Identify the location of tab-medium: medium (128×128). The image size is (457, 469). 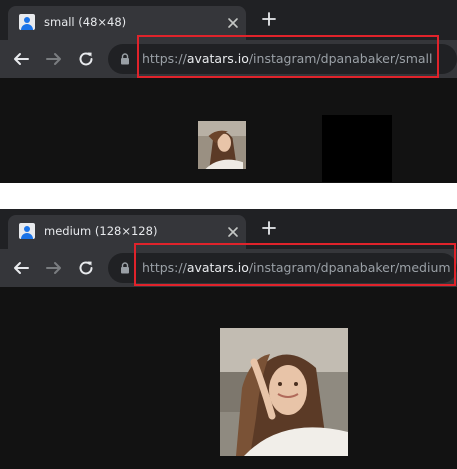
(127, 232).